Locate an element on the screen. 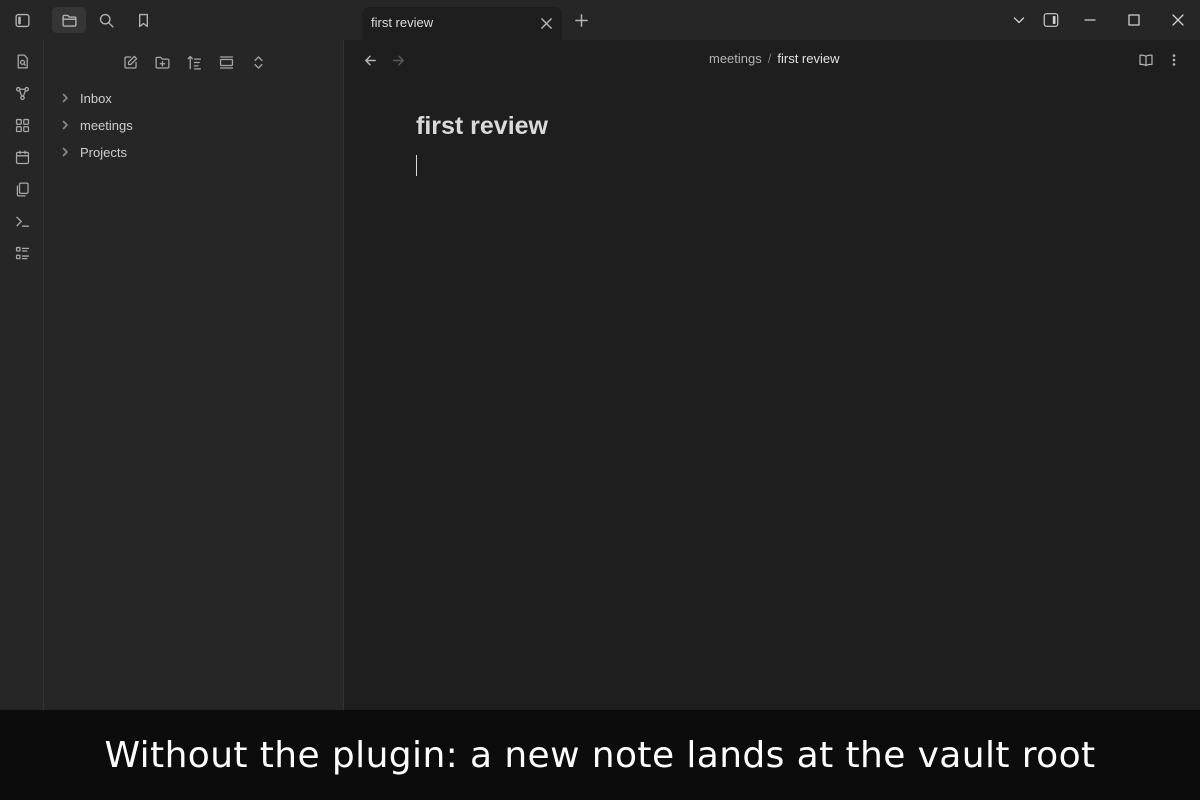  right-sidebar-icon is located at coordinates (1051, 20).